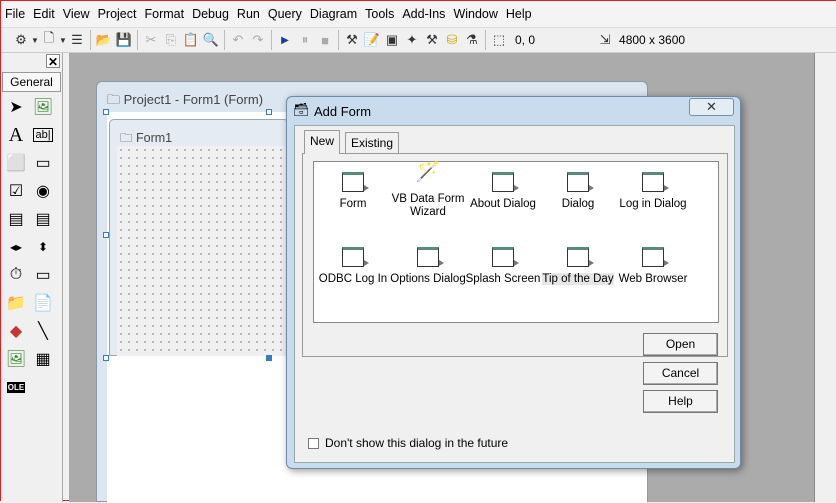 This screenshot has height=503, width=836. I want to click on wizard-icon: 🪄, so click(428, 172).